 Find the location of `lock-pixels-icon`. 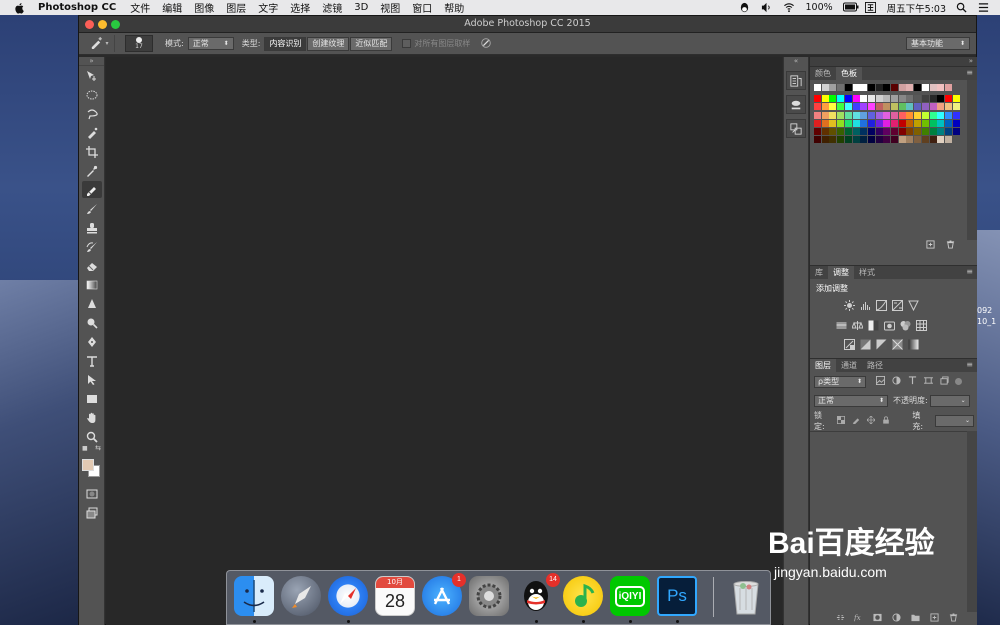

lock-pixels-icon is located at coordinates (856, 421).